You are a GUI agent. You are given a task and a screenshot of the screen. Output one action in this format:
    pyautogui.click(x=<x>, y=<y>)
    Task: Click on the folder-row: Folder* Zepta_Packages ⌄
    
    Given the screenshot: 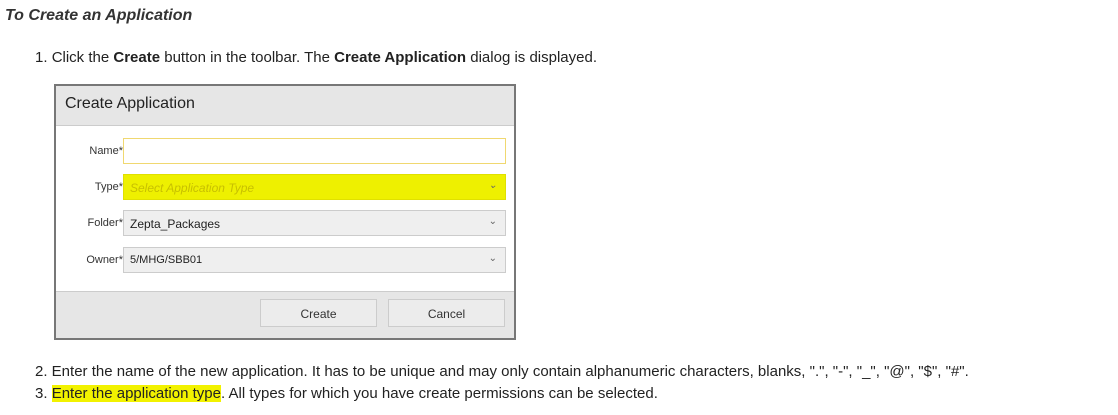 What is the action you would take?
    pyautogui.click(x=286, y=224)
    